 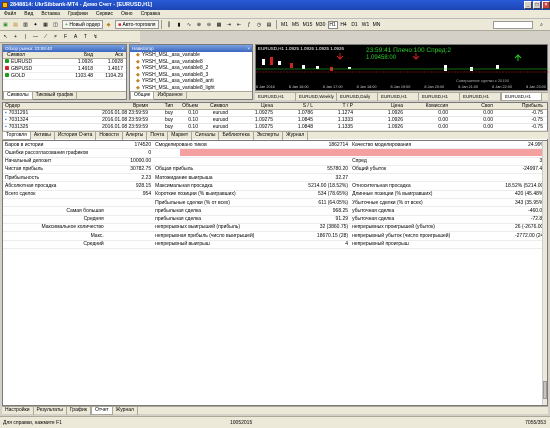 What do you see at coordinates (18, 410) in the screenshot?
I see `tester-tab: Настройки` at bounding box center [18, 410].